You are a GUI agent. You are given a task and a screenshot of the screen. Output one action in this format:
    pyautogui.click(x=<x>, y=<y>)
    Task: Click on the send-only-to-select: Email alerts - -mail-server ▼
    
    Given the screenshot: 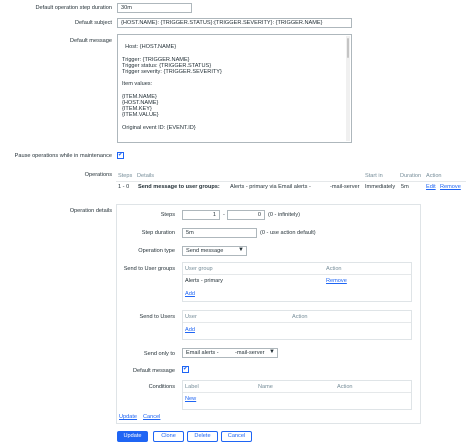 What is the action you would take?
    pyautogui.click(x=230, y=353)
    